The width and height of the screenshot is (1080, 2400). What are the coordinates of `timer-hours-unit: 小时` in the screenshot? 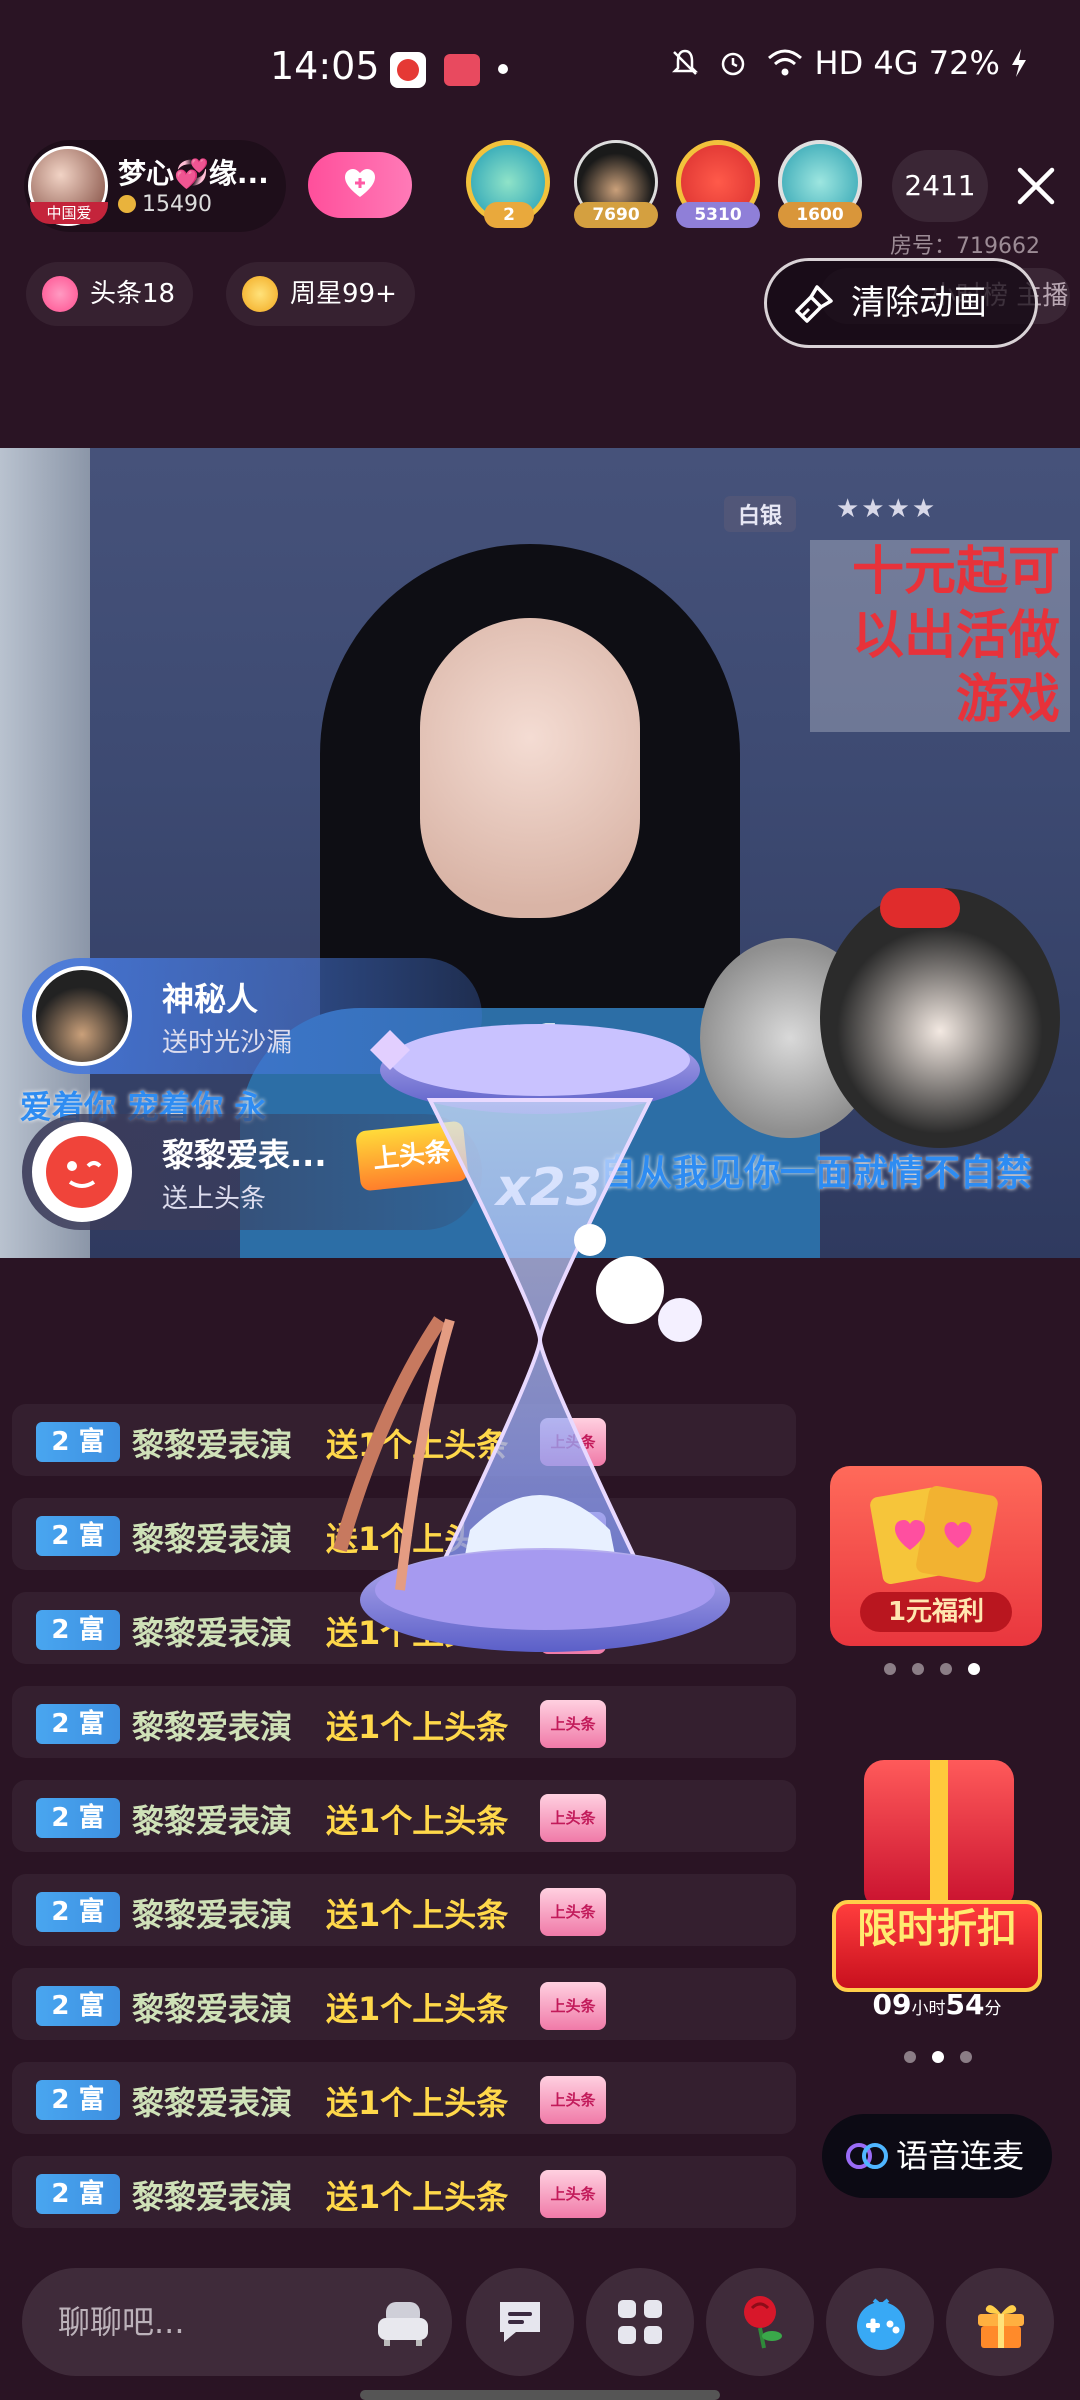 It's located at (928, 2009).